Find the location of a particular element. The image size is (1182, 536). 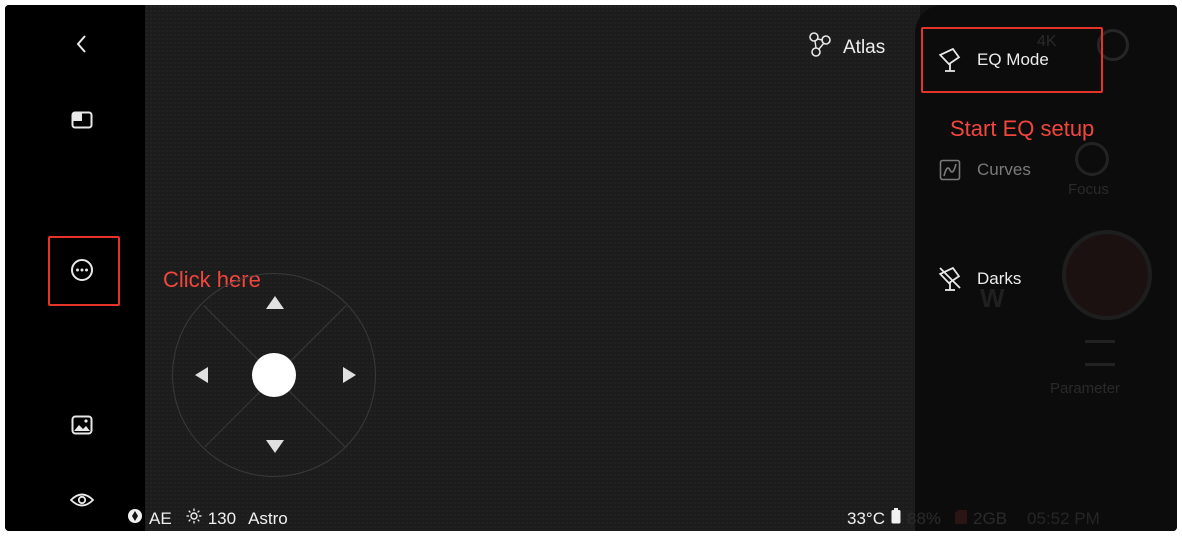

curves-button: Curves is located at coordinates (984, 170).